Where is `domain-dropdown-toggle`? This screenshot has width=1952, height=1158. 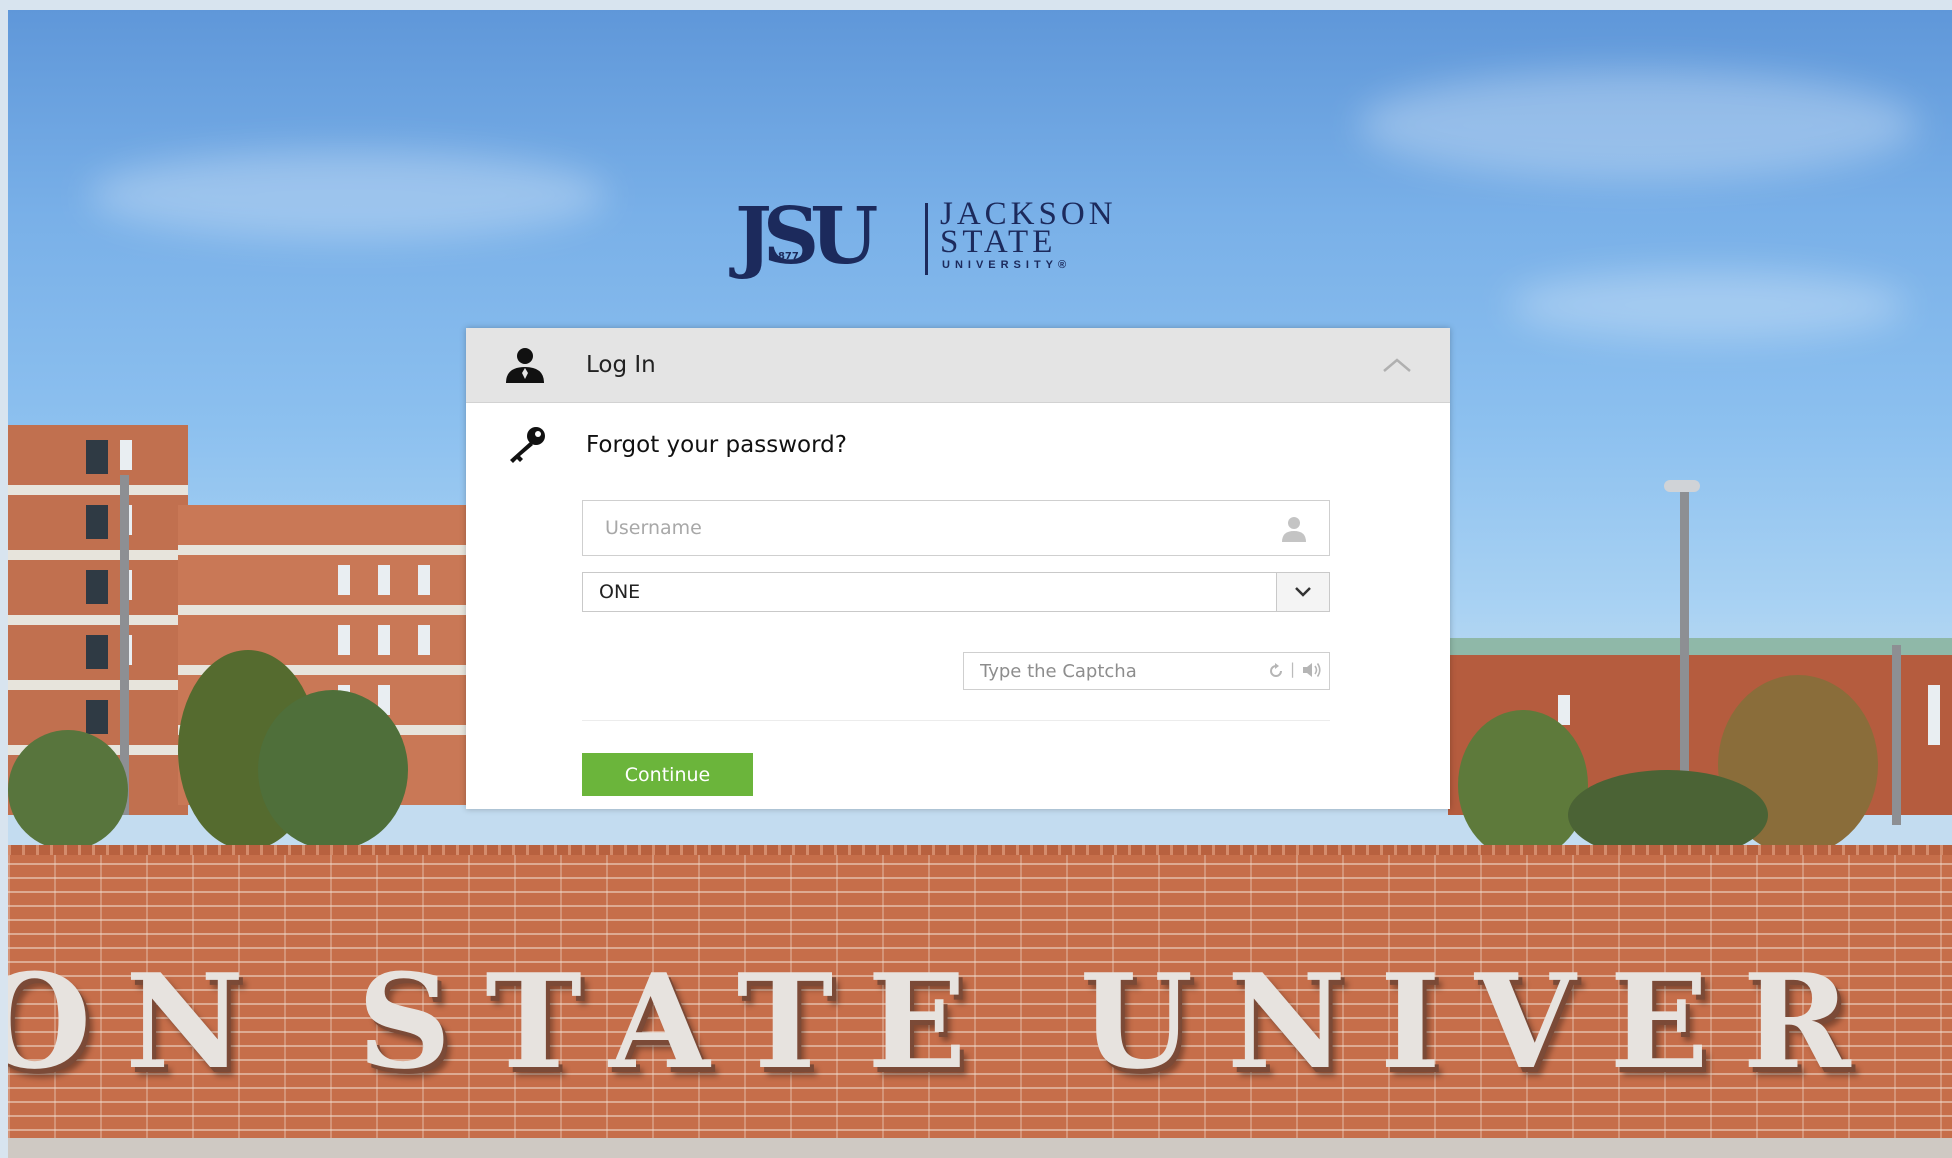 domain-dropdown-toggle is located at coordinates (1302, 592).